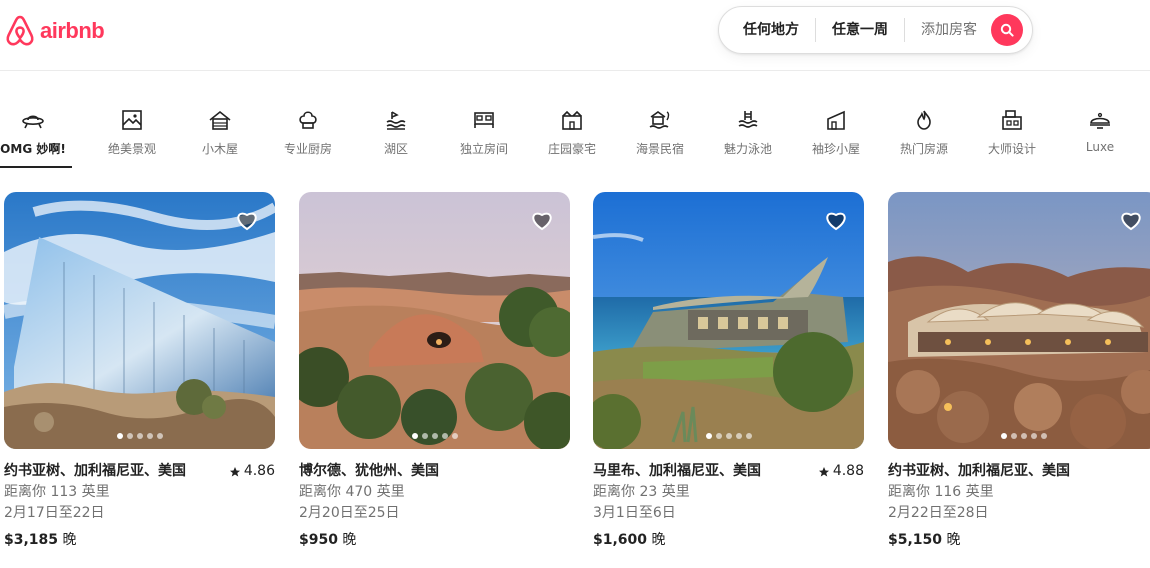 Image resolution: width=1150 pixels, height=568 pixels. I want to click on category-scenic: 绝美景观, so click(132, 134).